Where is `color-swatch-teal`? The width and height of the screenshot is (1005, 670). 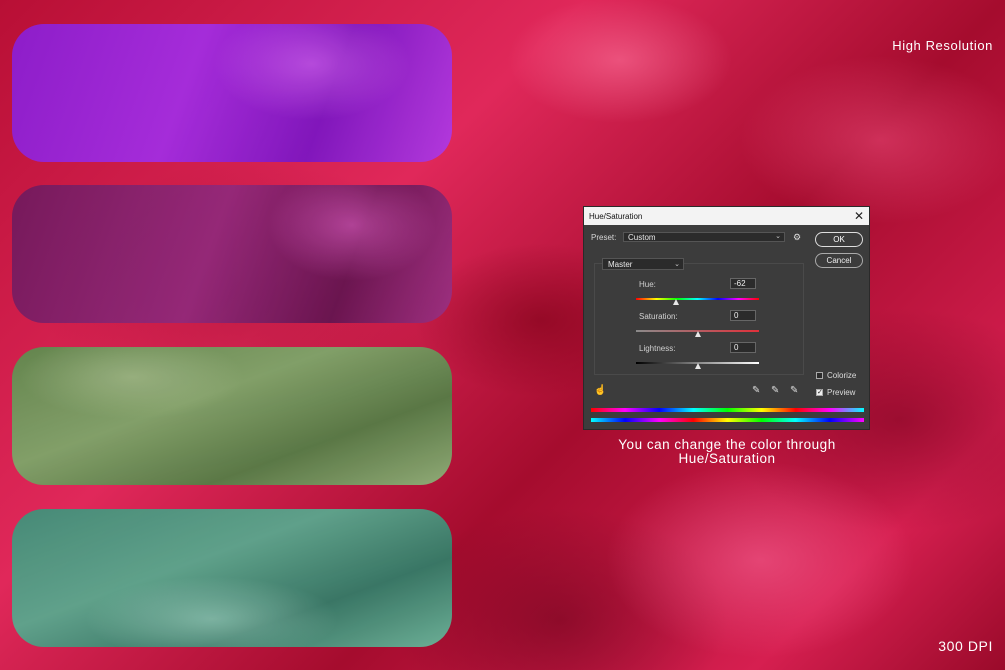
color-swatch-teal is located at coordinates (232, 578).